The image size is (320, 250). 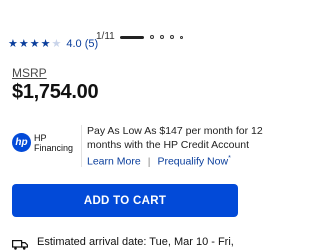 What do you see at coordinates (229, 158) in the screenshot?
I see `prequalify-footnote-mark: *` at bounding box center [229, 158].